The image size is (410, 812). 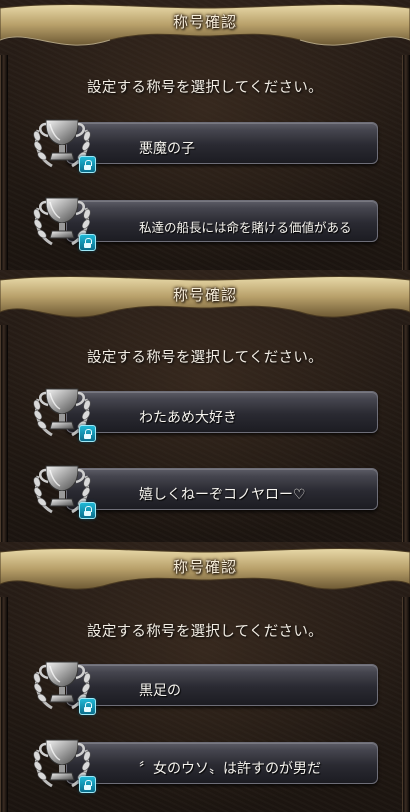 I want to click on title-option-button: わたあめ大好き, so click(x=222, y=412).